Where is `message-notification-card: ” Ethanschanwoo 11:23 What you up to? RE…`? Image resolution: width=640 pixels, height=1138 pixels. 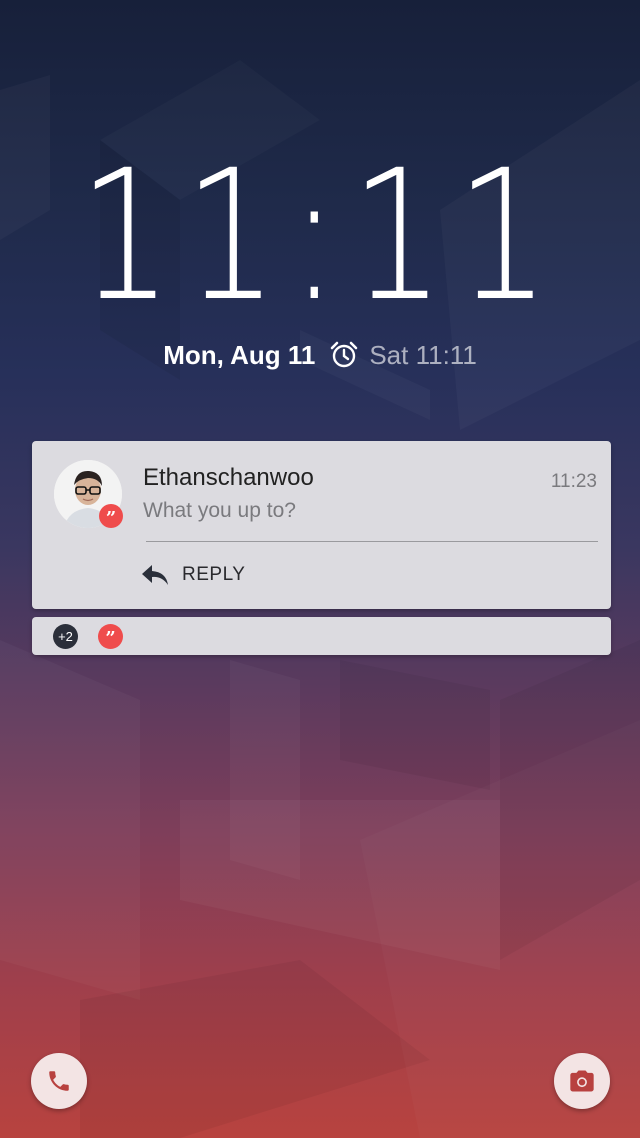
message-notification-card: ” Ethanschanwoo 11:23 What you up to? RE… is located at coordinates (321, 525).